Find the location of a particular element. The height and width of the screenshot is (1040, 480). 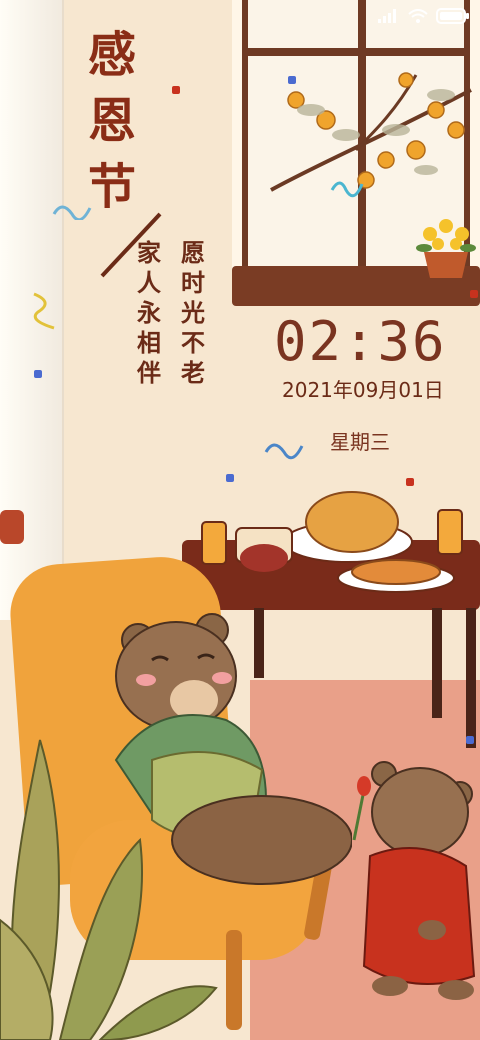

curtain-tie is located at coordinates (12, 527).